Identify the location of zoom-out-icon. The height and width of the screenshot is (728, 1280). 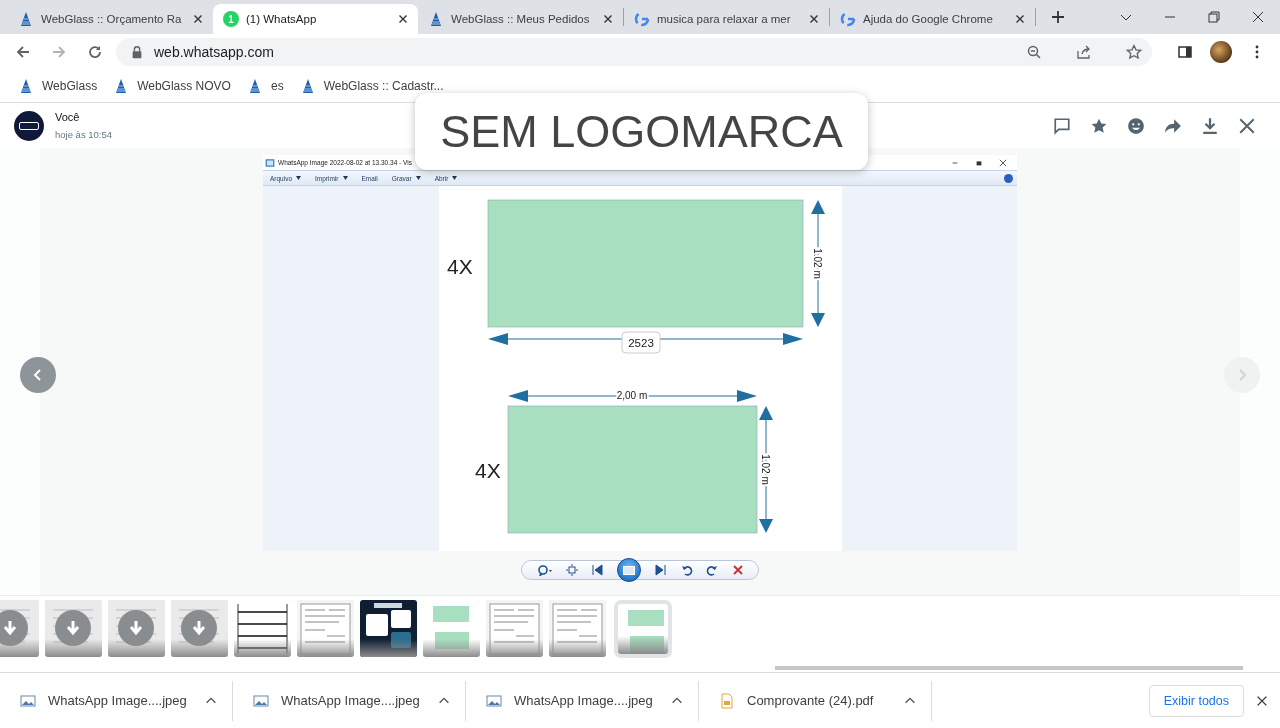
(1034, 52).